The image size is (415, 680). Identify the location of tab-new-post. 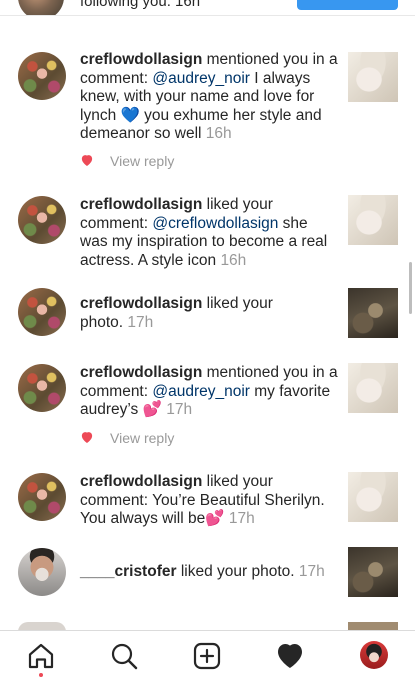
(207, 656).